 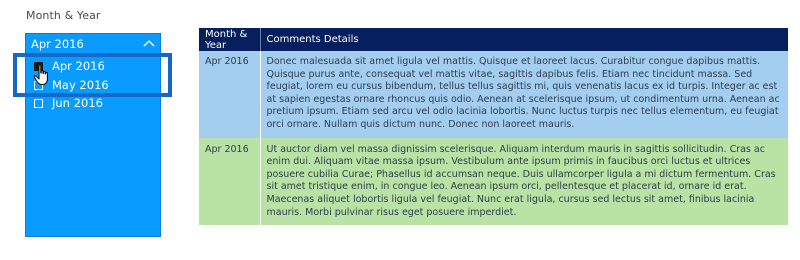 What do you see at coordinates (38, 66) in the screenshot?
I see `checkbox-checked` at bounding box center [38, 66].